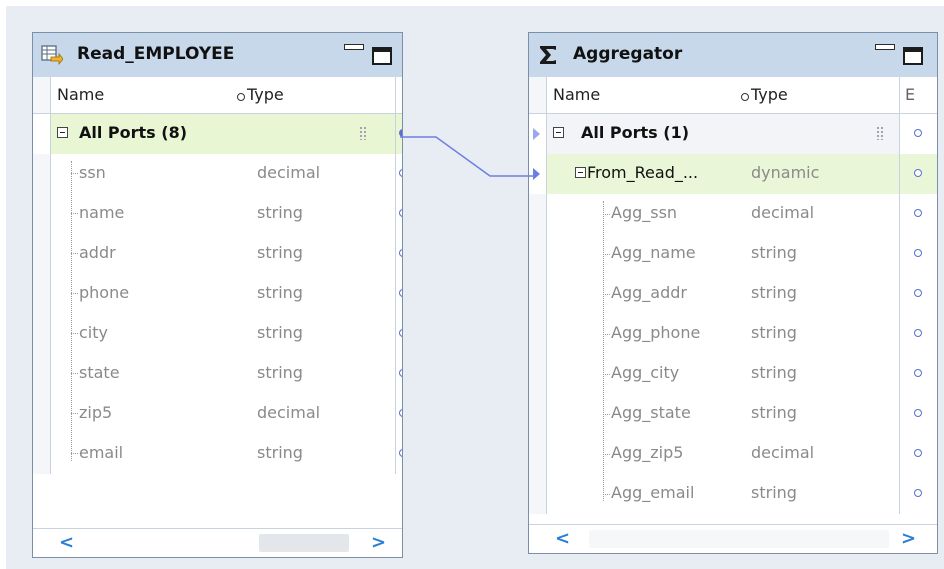  What do you see at coordinates (96, 412) in the screenshot?
I see `port-name: zip5` at bounding box center [96, 412].